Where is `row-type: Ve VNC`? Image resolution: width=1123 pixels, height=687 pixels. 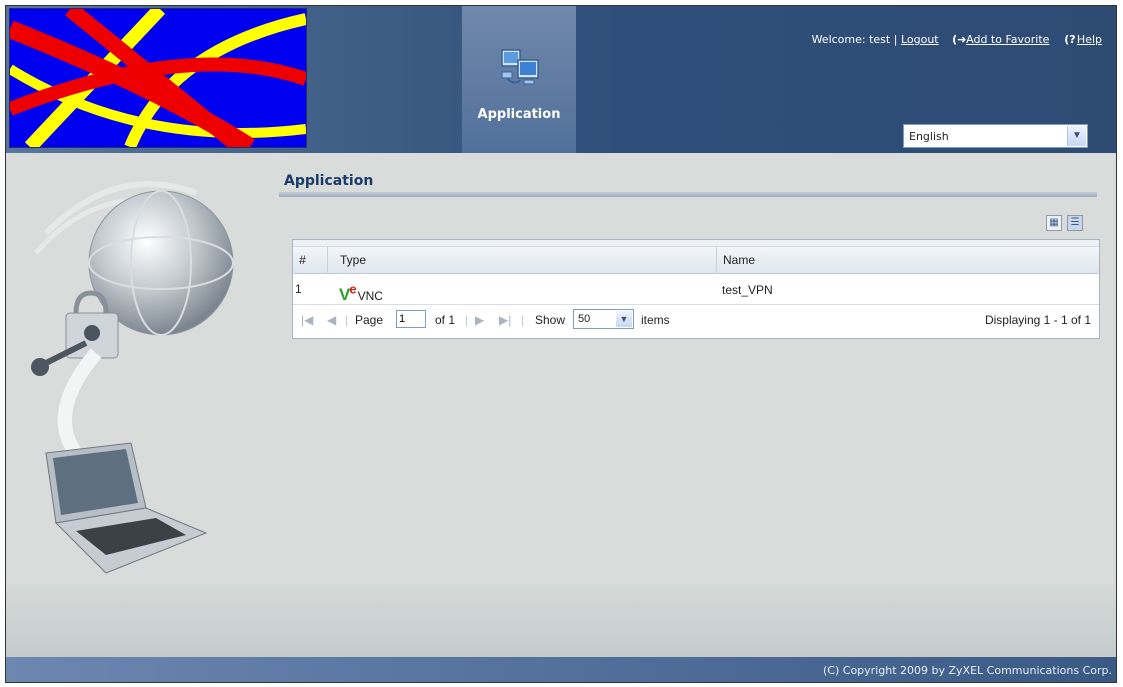
row-type: Ve VNC is located at coordinates (361, 293).